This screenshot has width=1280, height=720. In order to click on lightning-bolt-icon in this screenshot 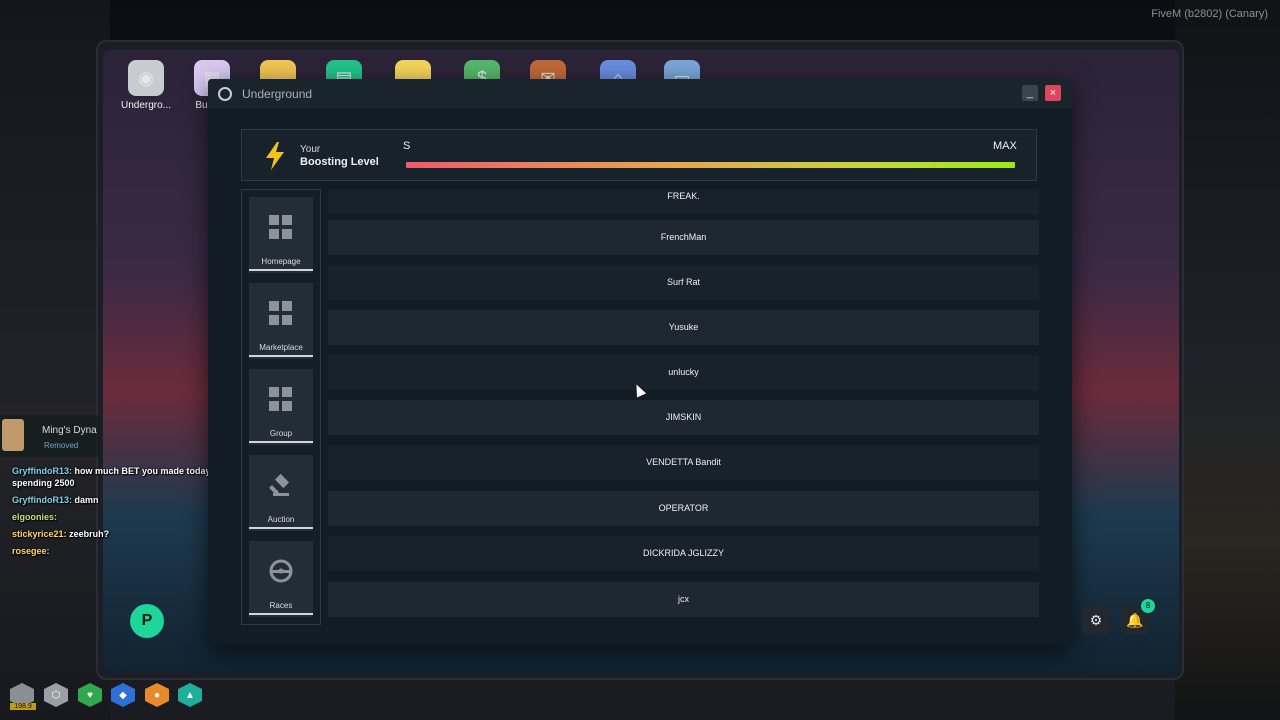, I will do `click(275, 156)`.